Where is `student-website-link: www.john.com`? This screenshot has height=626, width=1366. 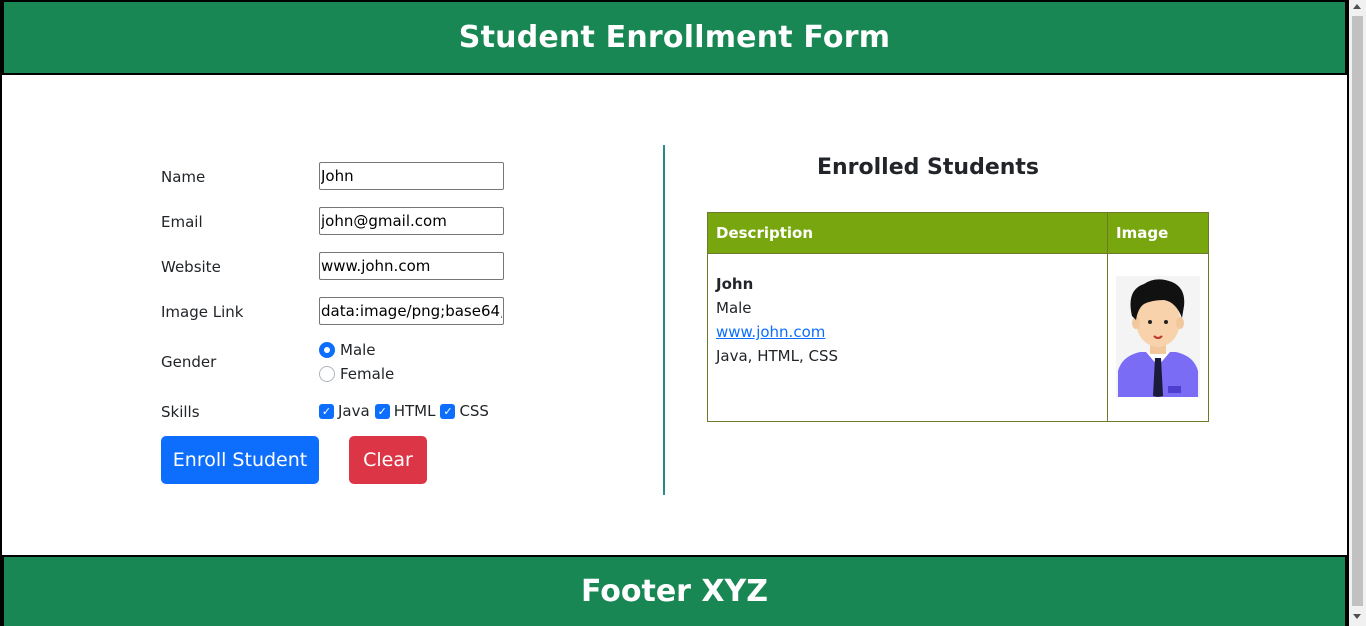
student-website-link: www.john.com is located at coordinates (770, 332).